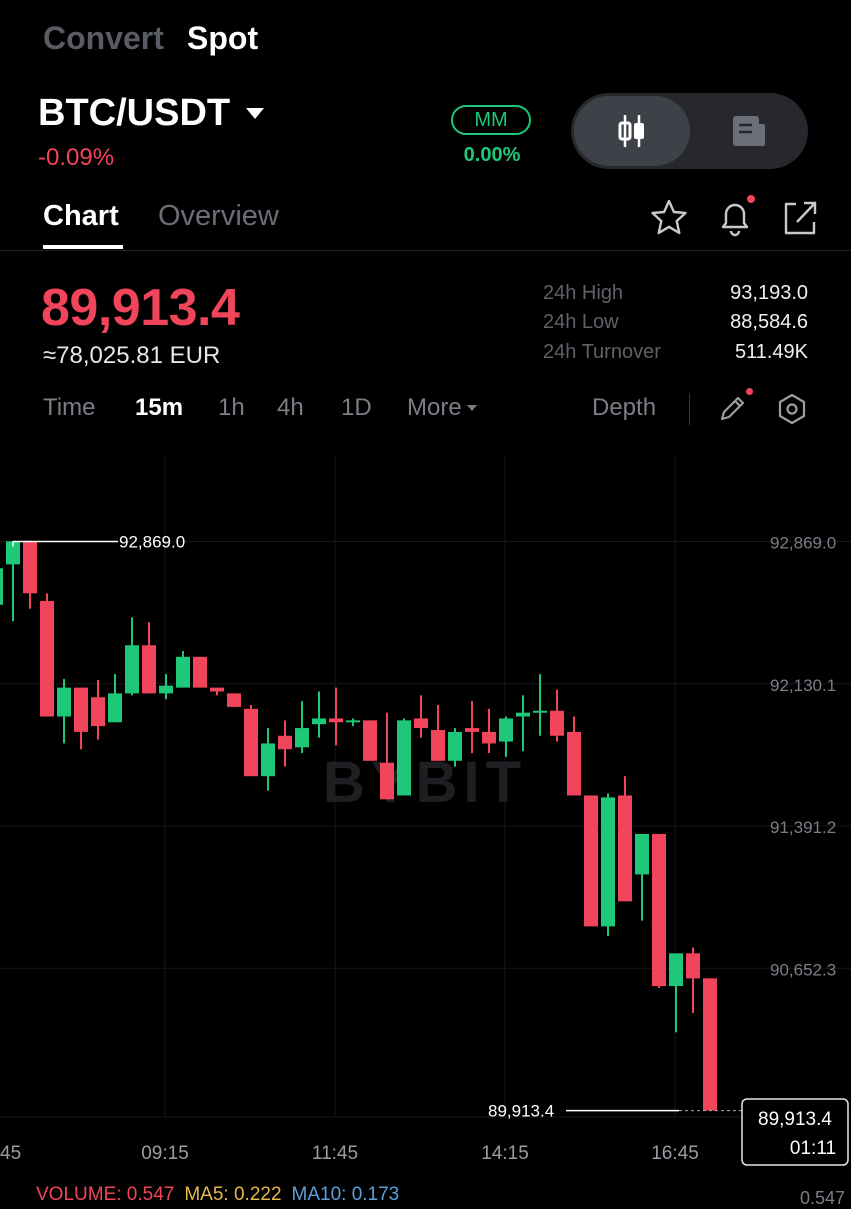 The width and height of the screenshot is (851, 1209). I want to click on mm-badge: MM, so click(491, 120).